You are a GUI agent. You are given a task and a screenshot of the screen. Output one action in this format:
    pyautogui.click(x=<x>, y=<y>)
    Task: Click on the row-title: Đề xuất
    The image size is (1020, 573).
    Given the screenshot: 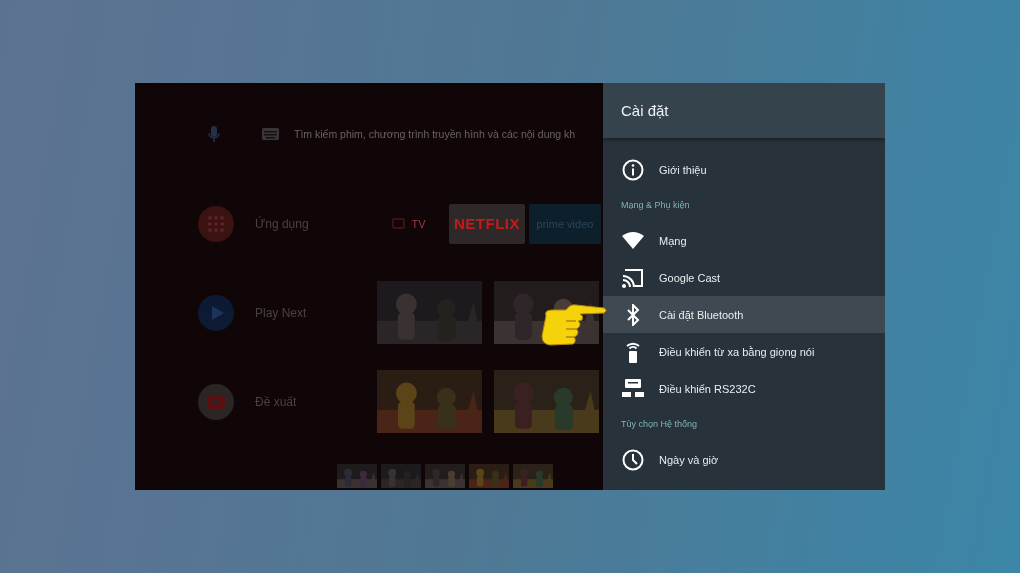 What is the action you would take?
    pyautogui.click(x=276, y=401)
    